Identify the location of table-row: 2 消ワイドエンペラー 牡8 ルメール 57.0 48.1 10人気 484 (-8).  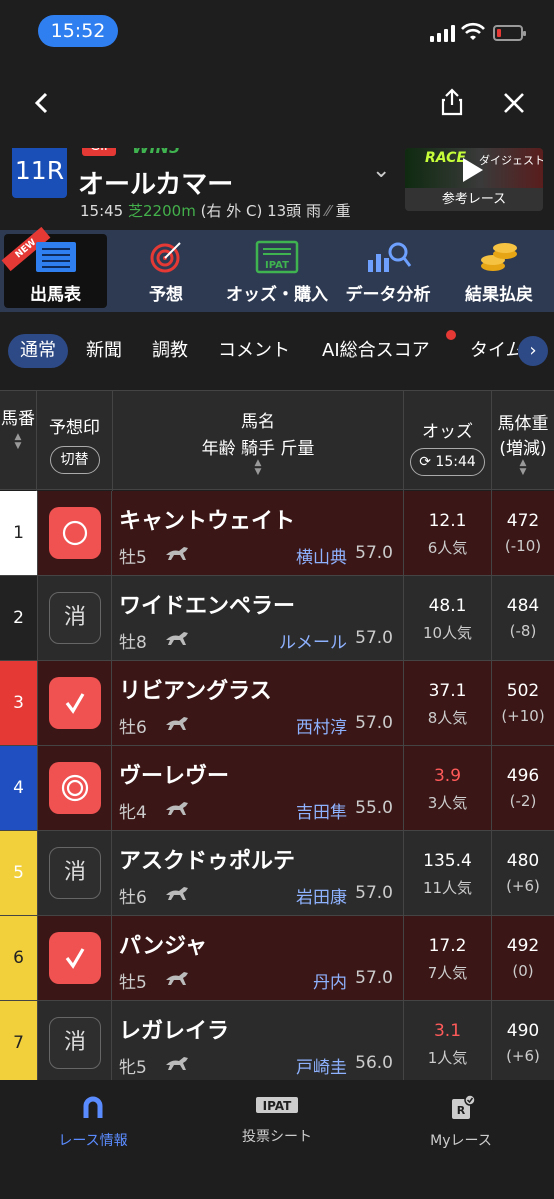
(277, 618).